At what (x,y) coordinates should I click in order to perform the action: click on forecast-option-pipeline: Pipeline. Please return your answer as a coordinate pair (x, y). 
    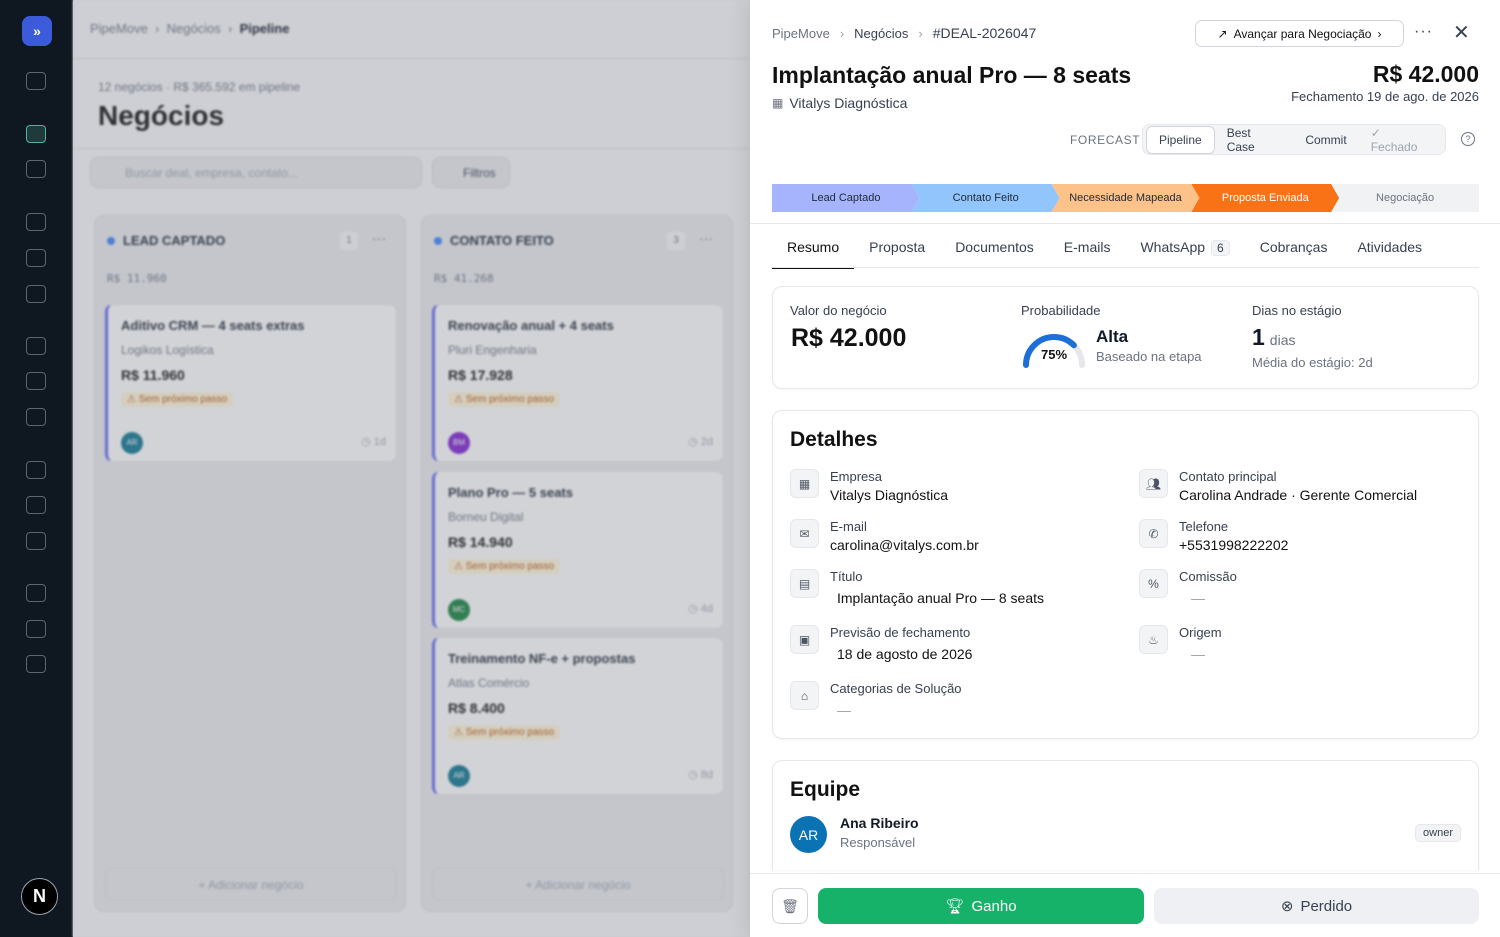
    Looking at the image, I should click on (1180, 139).